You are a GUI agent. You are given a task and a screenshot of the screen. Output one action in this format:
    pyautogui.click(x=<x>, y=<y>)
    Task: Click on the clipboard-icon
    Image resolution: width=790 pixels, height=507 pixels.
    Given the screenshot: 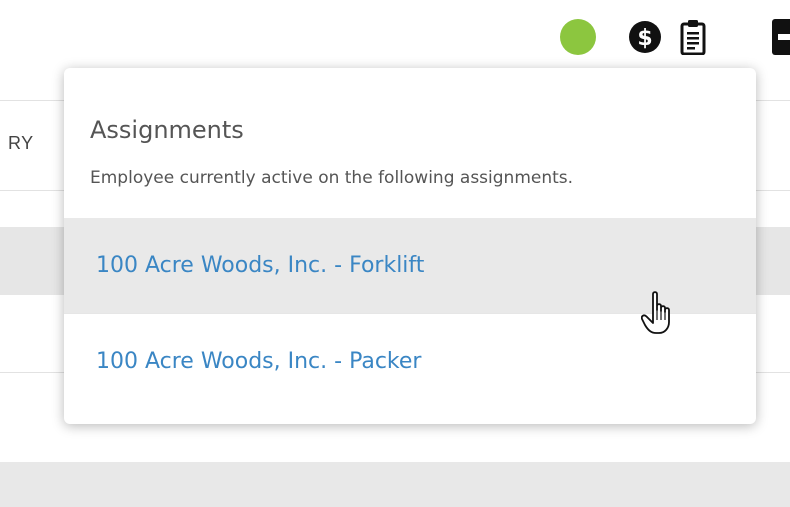 What is the action you would take?
    pyautogui.click(x=693, y=37)
    